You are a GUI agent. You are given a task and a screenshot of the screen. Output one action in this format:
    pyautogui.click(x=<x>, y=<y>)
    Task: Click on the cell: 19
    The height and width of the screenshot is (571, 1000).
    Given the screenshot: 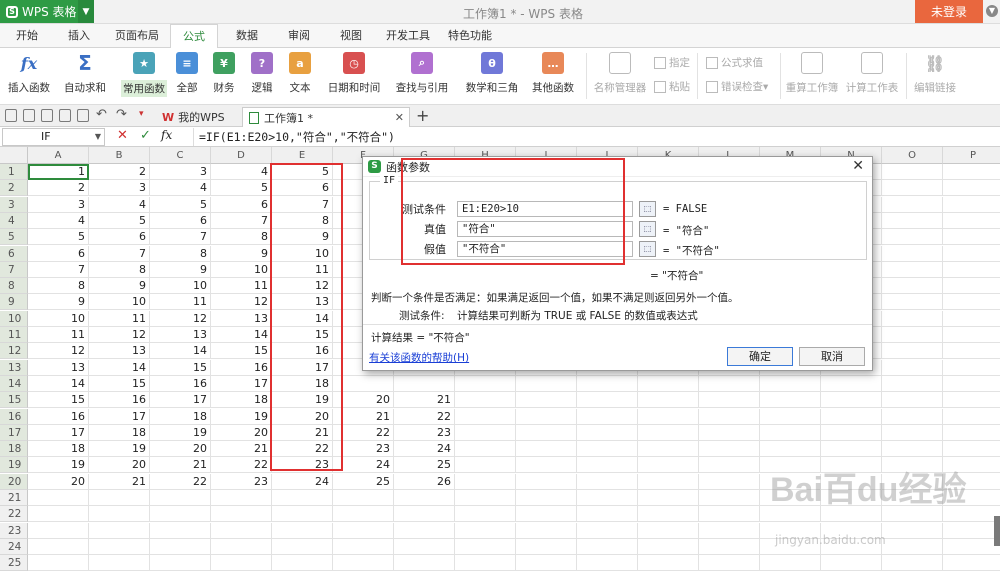 What is the action you would take?
    pyautogui.click(x=180, y=432)
    